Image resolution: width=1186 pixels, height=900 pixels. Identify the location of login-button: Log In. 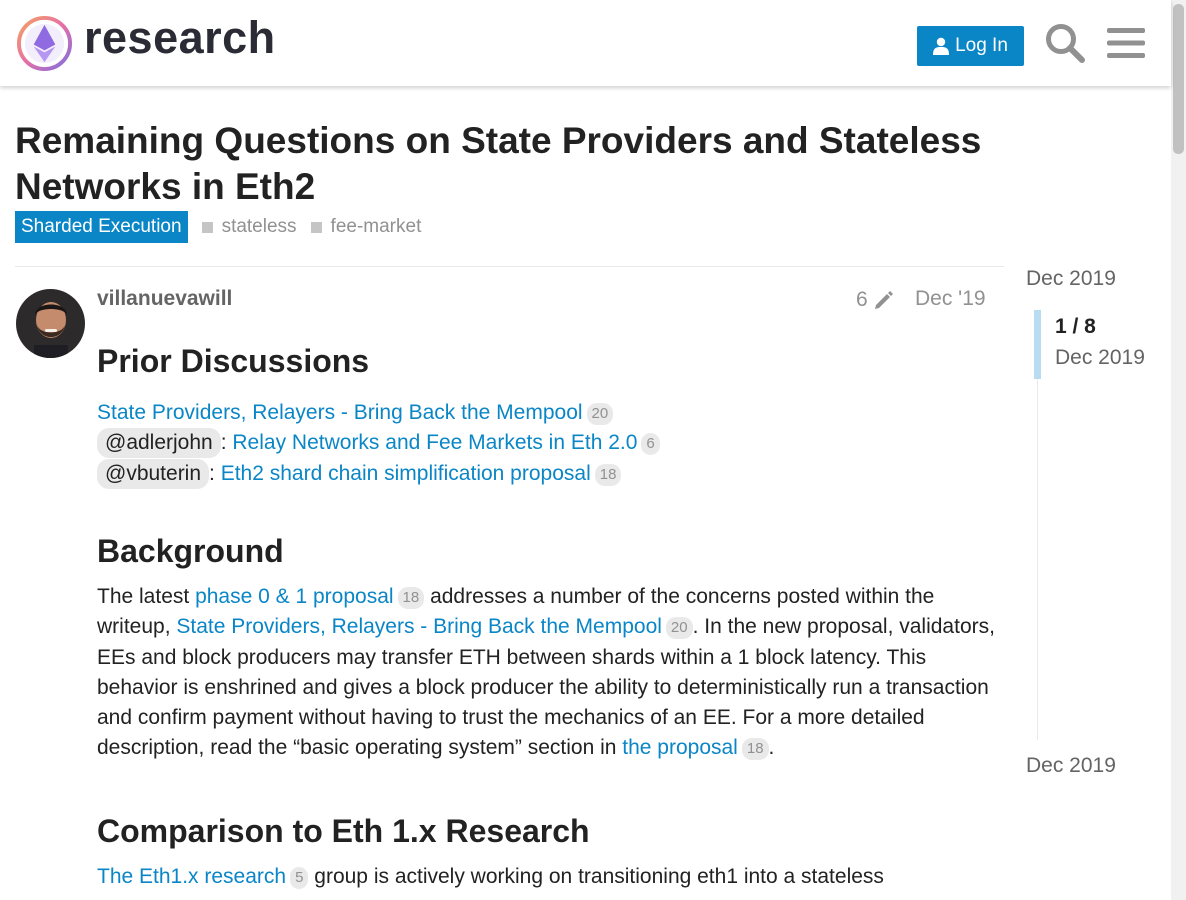
(970, 46).